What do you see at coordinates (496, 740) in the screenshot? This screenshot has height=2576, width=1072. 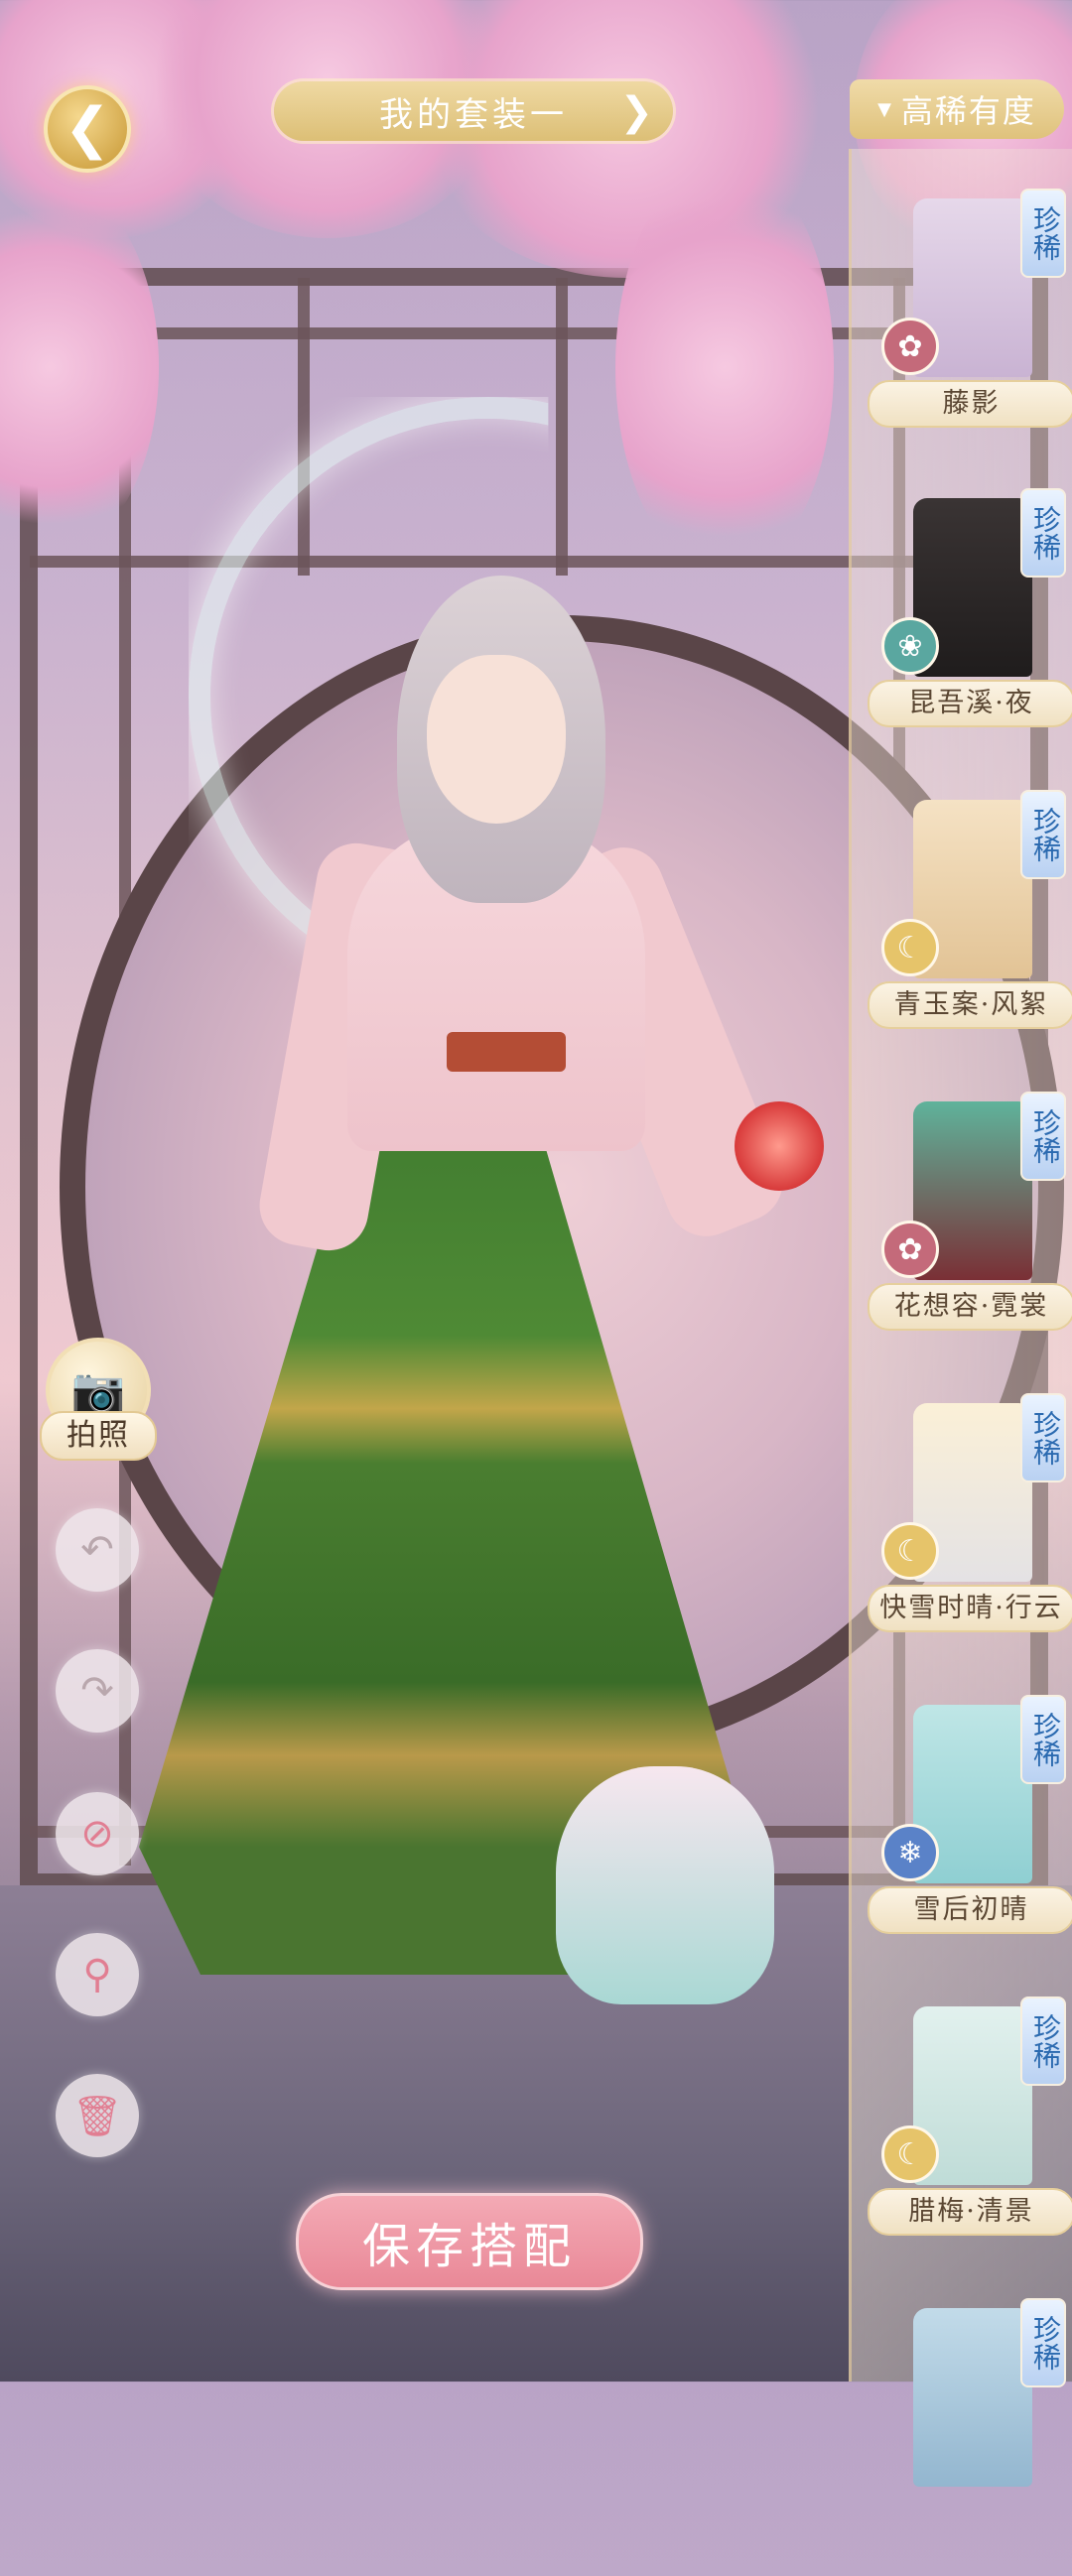 I see `character-face` at bounding box center [496, 740].